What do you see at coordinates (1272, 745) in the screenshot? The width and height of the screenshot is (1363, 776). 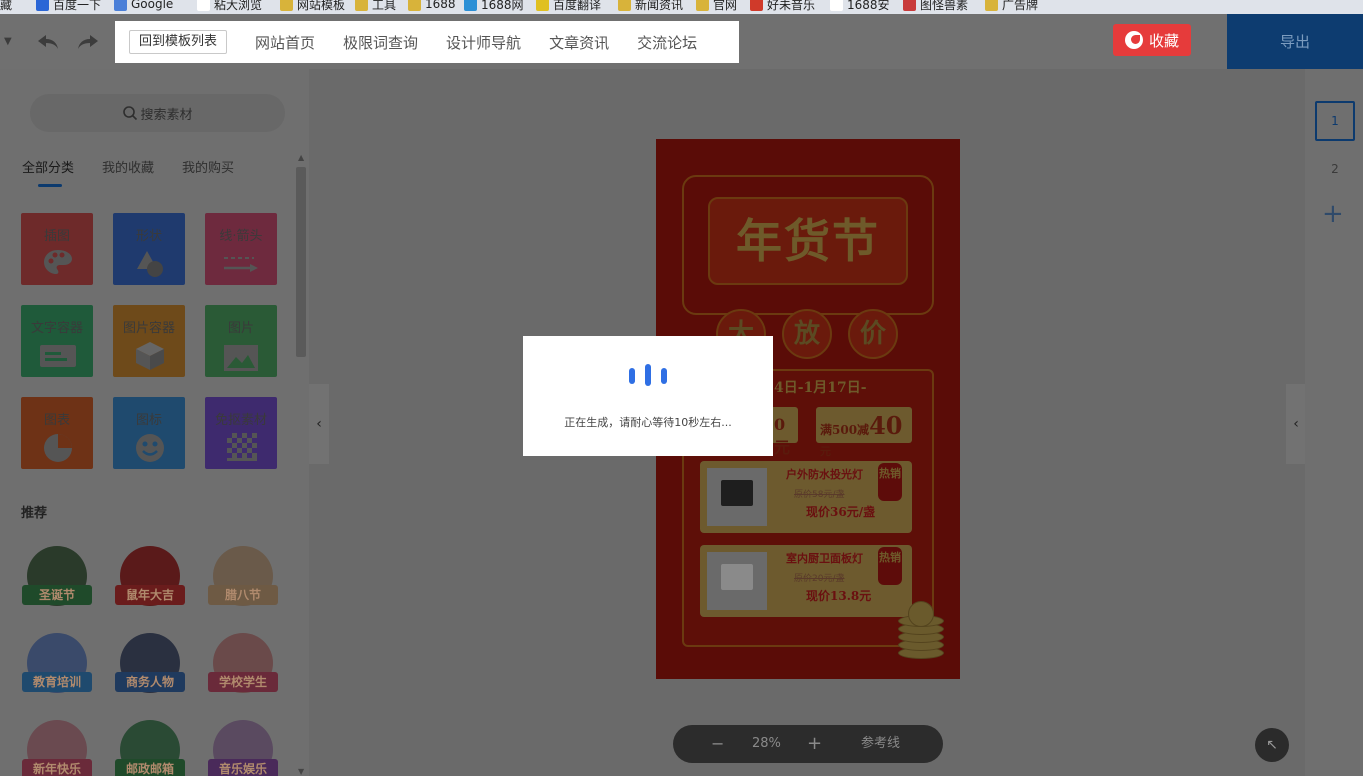 I see `back-to-top-button: ↖` at bounding box center [1272, 745].